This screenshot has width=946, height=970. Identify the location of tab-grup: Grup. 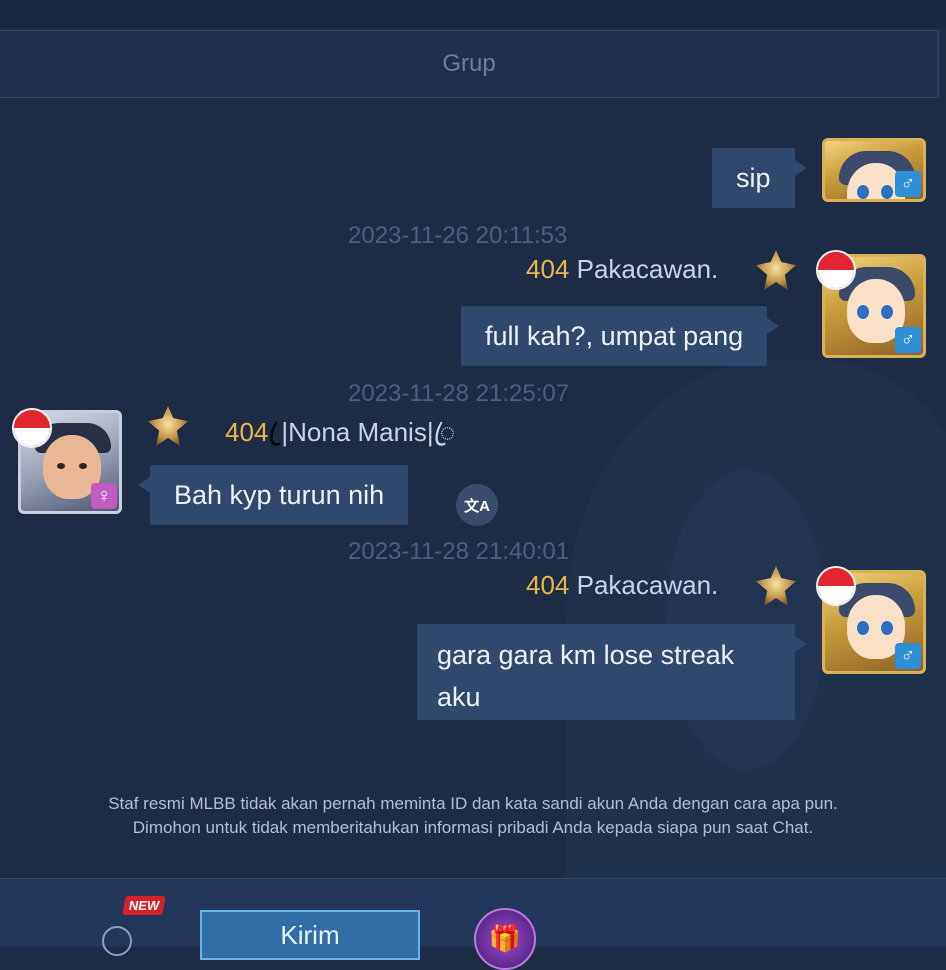
(469, 64).